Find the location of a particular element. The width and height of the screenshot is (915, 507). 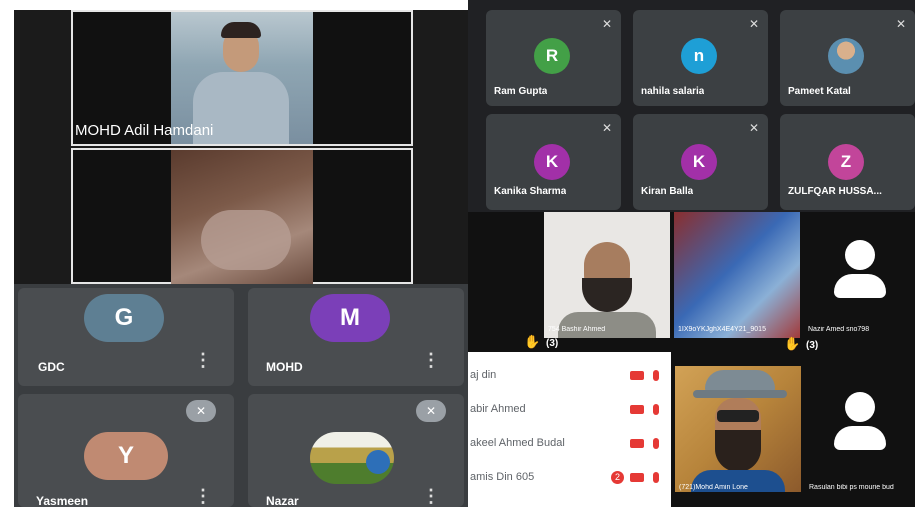

avatar: R is located at coordinates (552, 56).